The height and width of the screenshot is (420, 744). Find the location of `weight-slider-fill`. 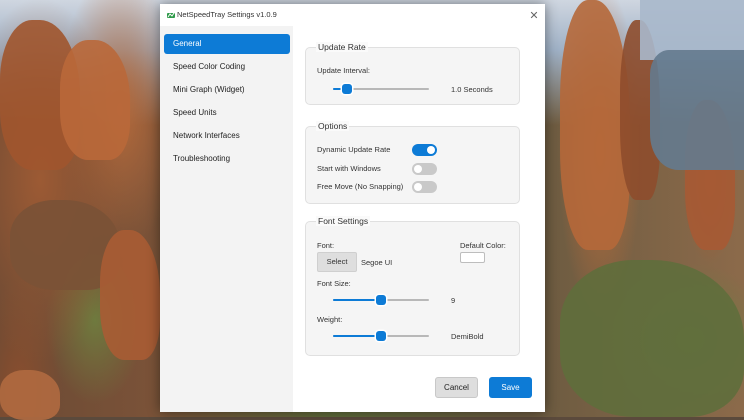

weight-slider-fill is located at coordinates (357, 336).